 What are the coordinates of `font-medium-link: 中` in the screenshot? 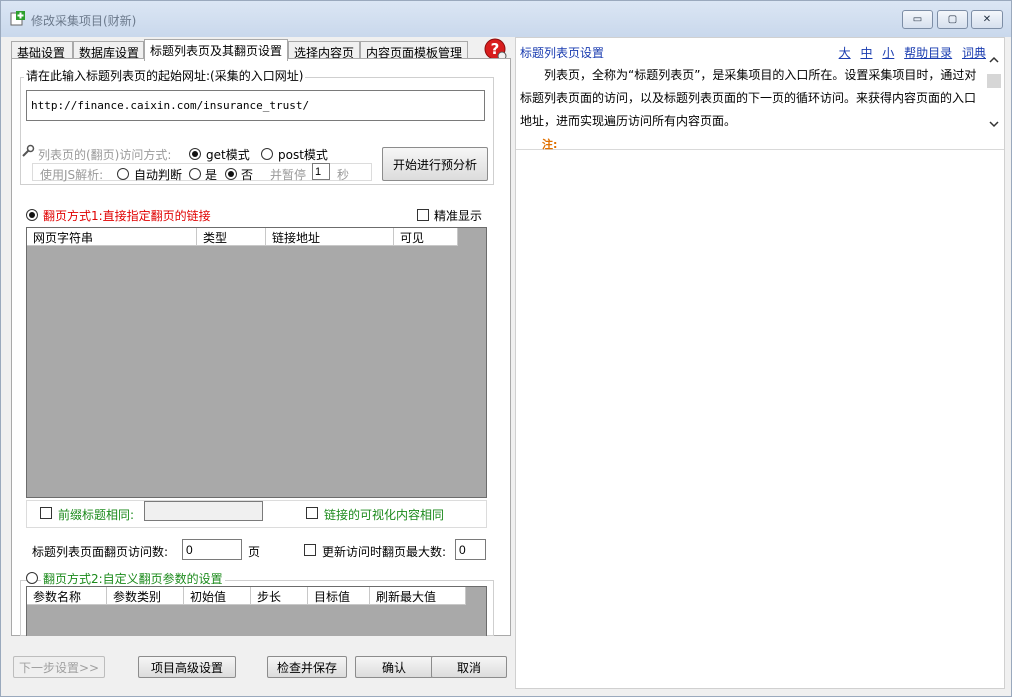 It's located at (866, 53).